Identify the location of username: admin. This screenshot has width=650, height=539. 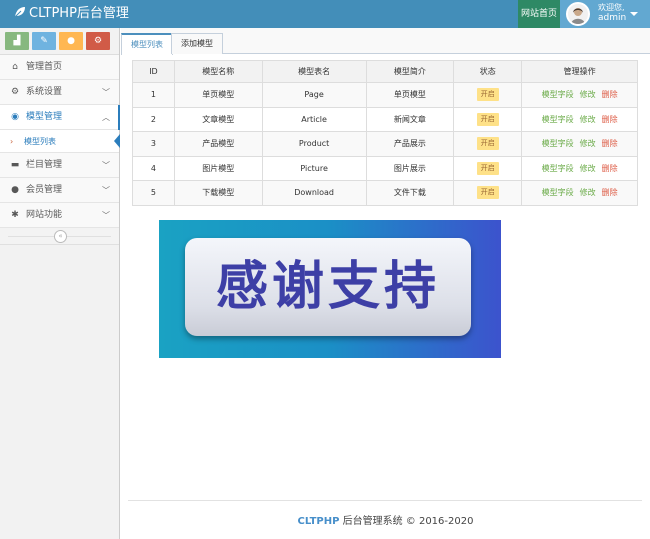
(612, 18).